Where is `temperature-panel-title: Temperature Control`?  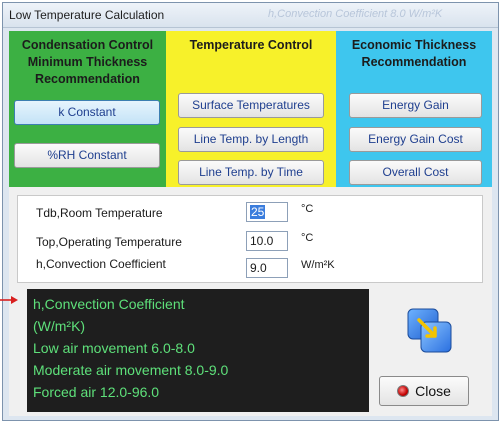 temperature-panel-title: Temperature Control is located at coordinates (251, 45).